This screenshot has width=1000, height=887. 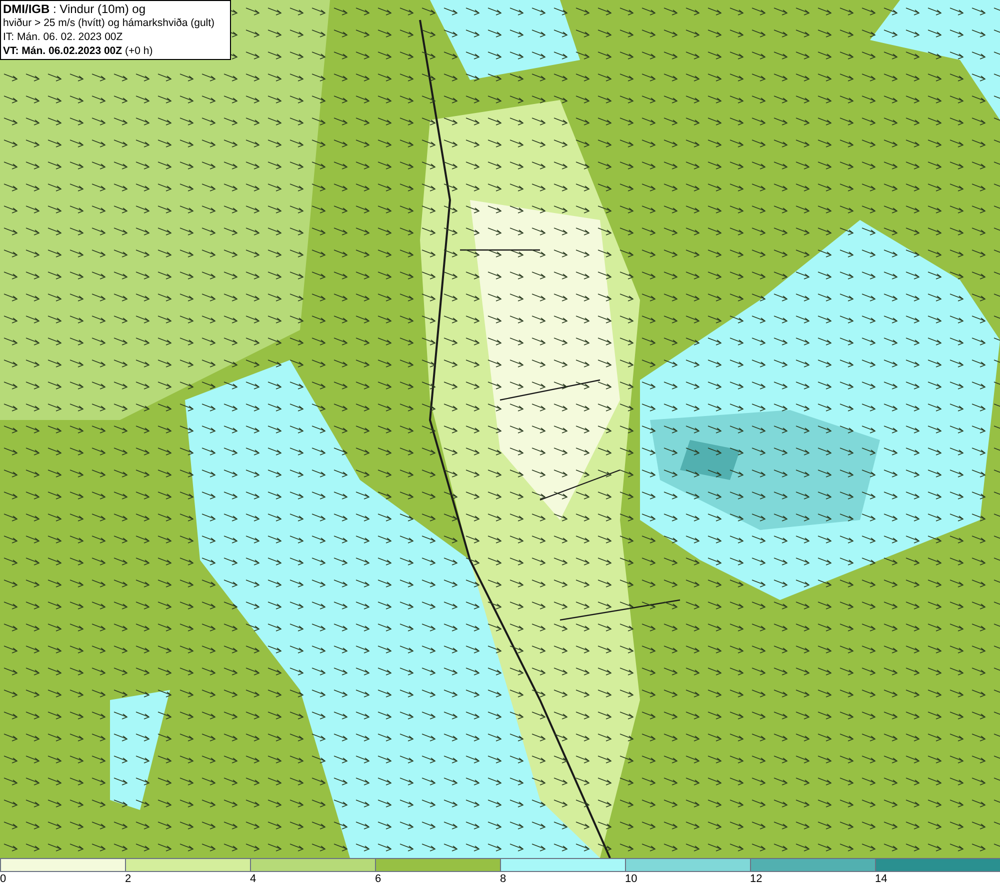 I want to click on legend-label: 12, so click(x=756, y=879).